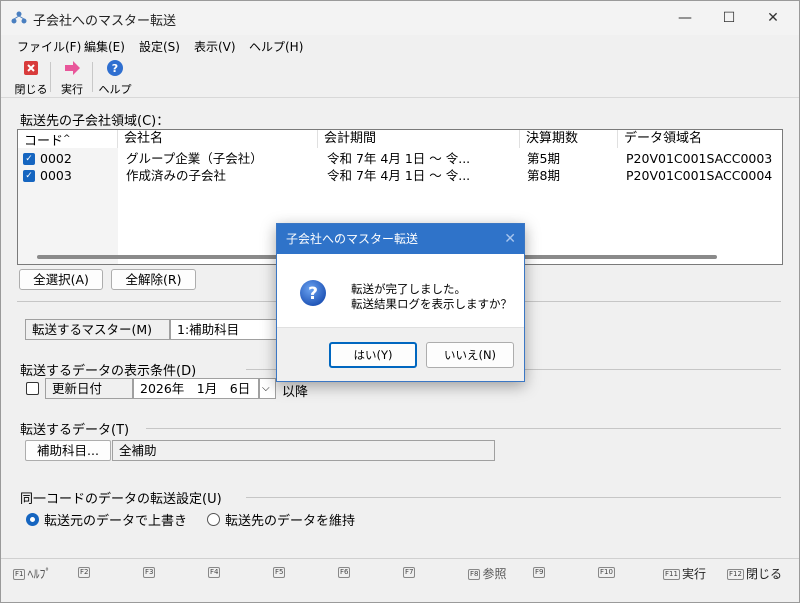 This screenshot has height=603, width=800. What do you see at coordinates (72, 68) in the screenshot?
I see `arrow-right-icon` at bounding box center [72, 68].